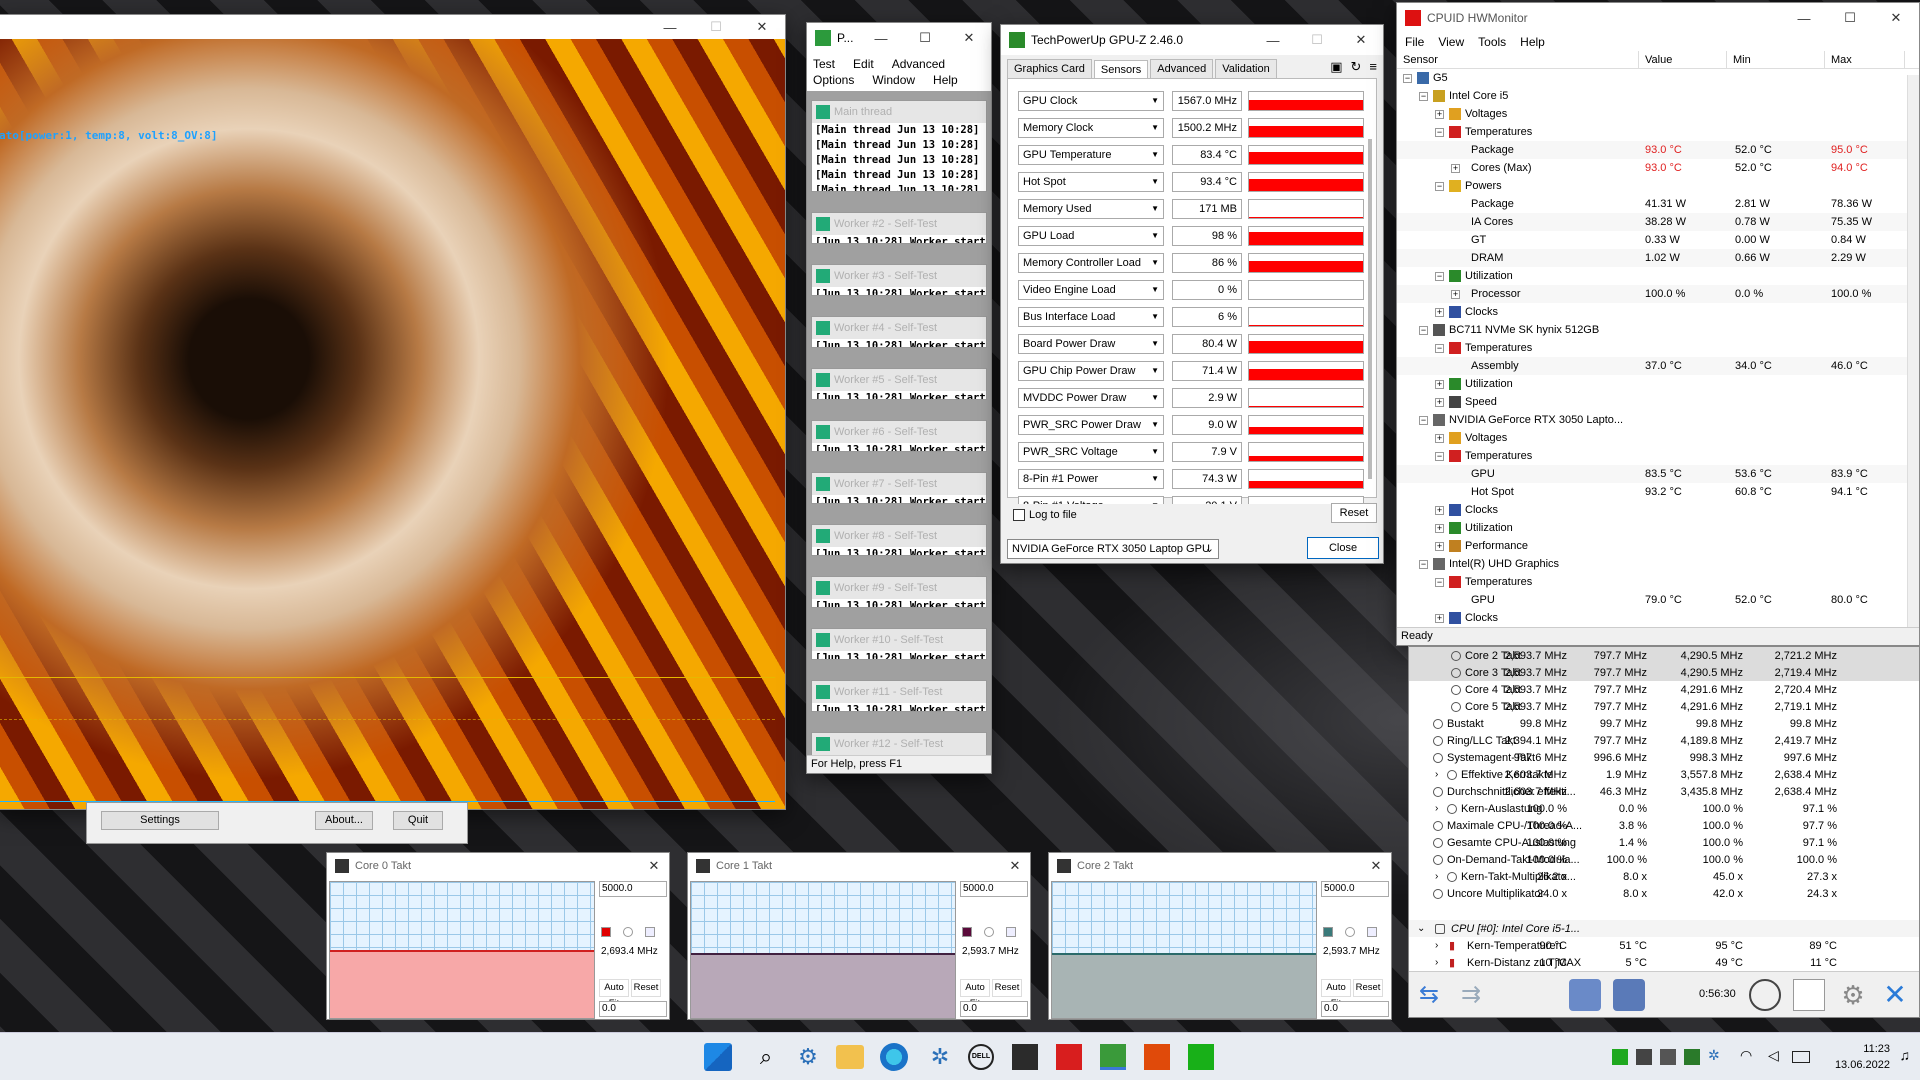 Image resolution: width=1920 pixels, height=1080 pixels. I want to click on sensor-row: › ▮ Kern-Temperaturen 90 °C 51 °C 95 °C 89 °C, so click(1664, 945).